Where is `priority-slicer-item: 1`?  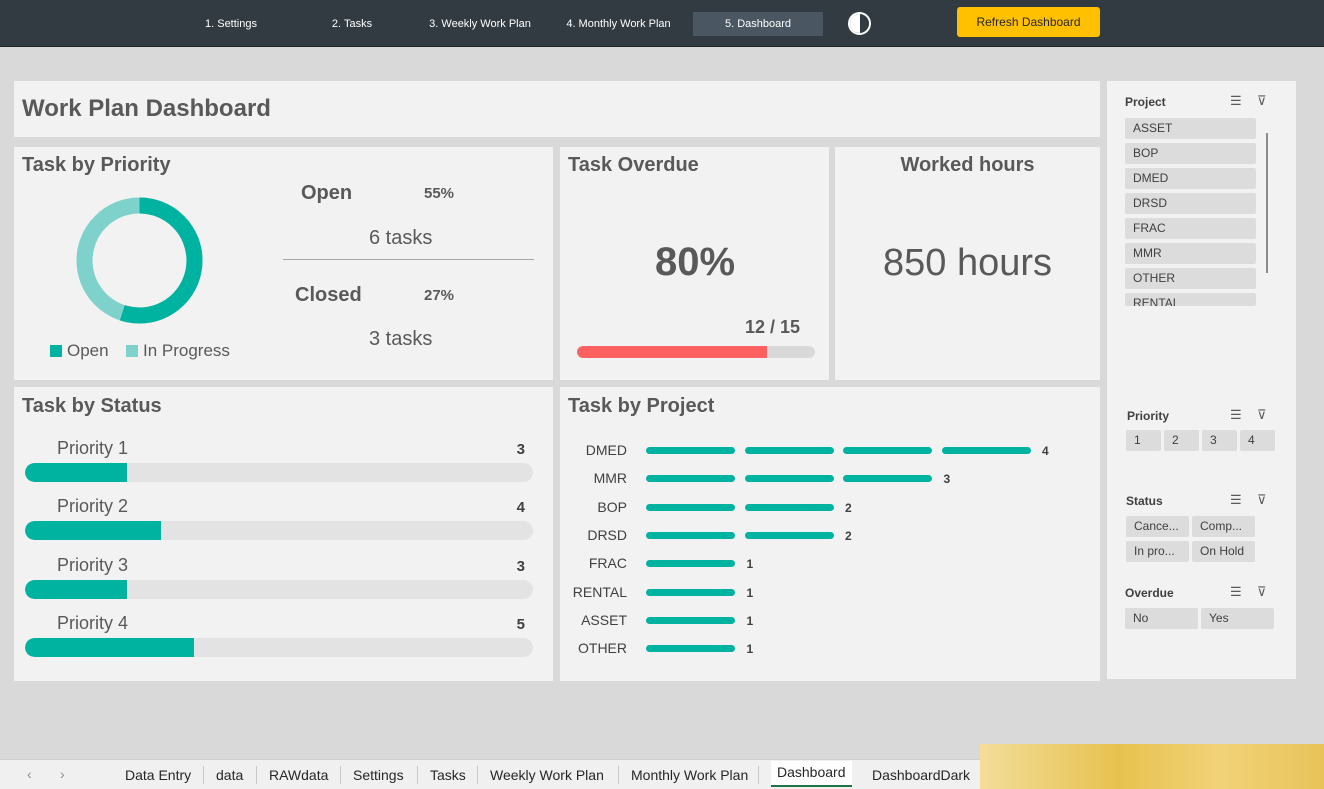
priority-slicer-item: 1 is located at coordinates (1143, 440).